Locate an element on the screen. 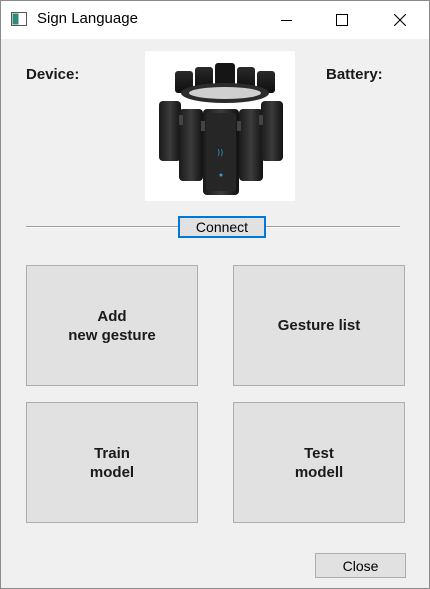  test-model-button: Test modell is located at coordinates (319, 462).